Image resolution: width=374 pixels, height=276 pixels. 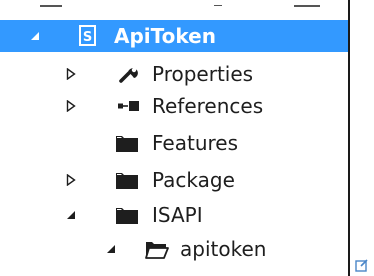 I want to click on tree-node-properties: Properties, so click(x=174, y=74).